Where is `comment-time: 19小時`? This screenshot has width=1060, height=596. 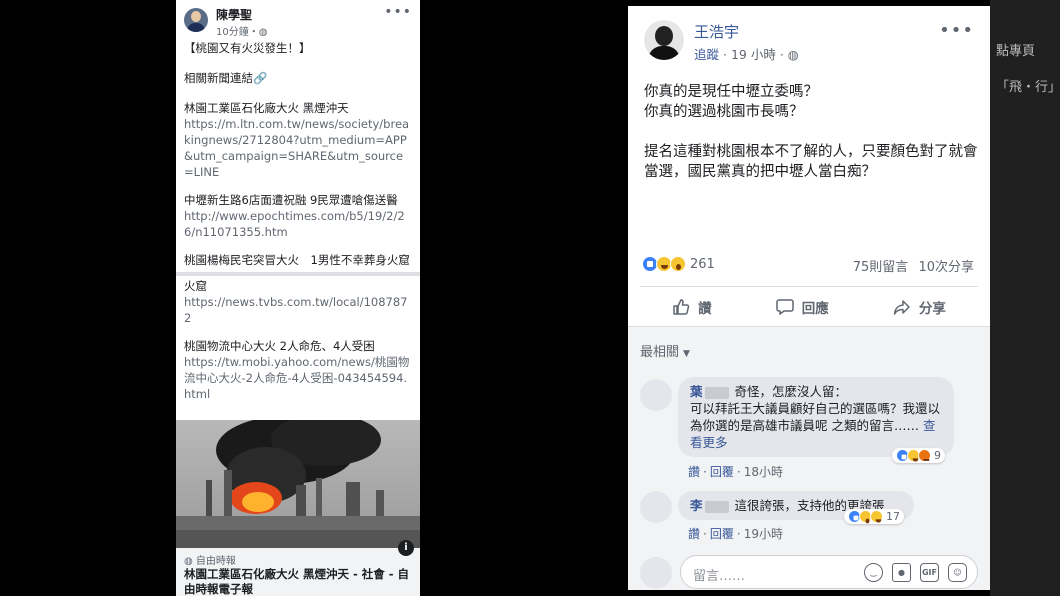 comment-time: 19小時 is located at coordinates (763, 534).